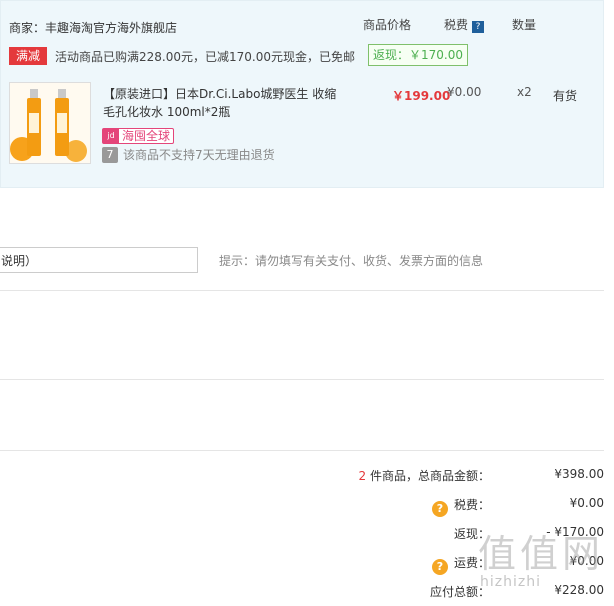 This screenshot has height=606, width=614. What do you see at coordinates (510, 582) in the screenshot?
I see `watermark-sub: hizhizhi` at bounding box center [510, 582].